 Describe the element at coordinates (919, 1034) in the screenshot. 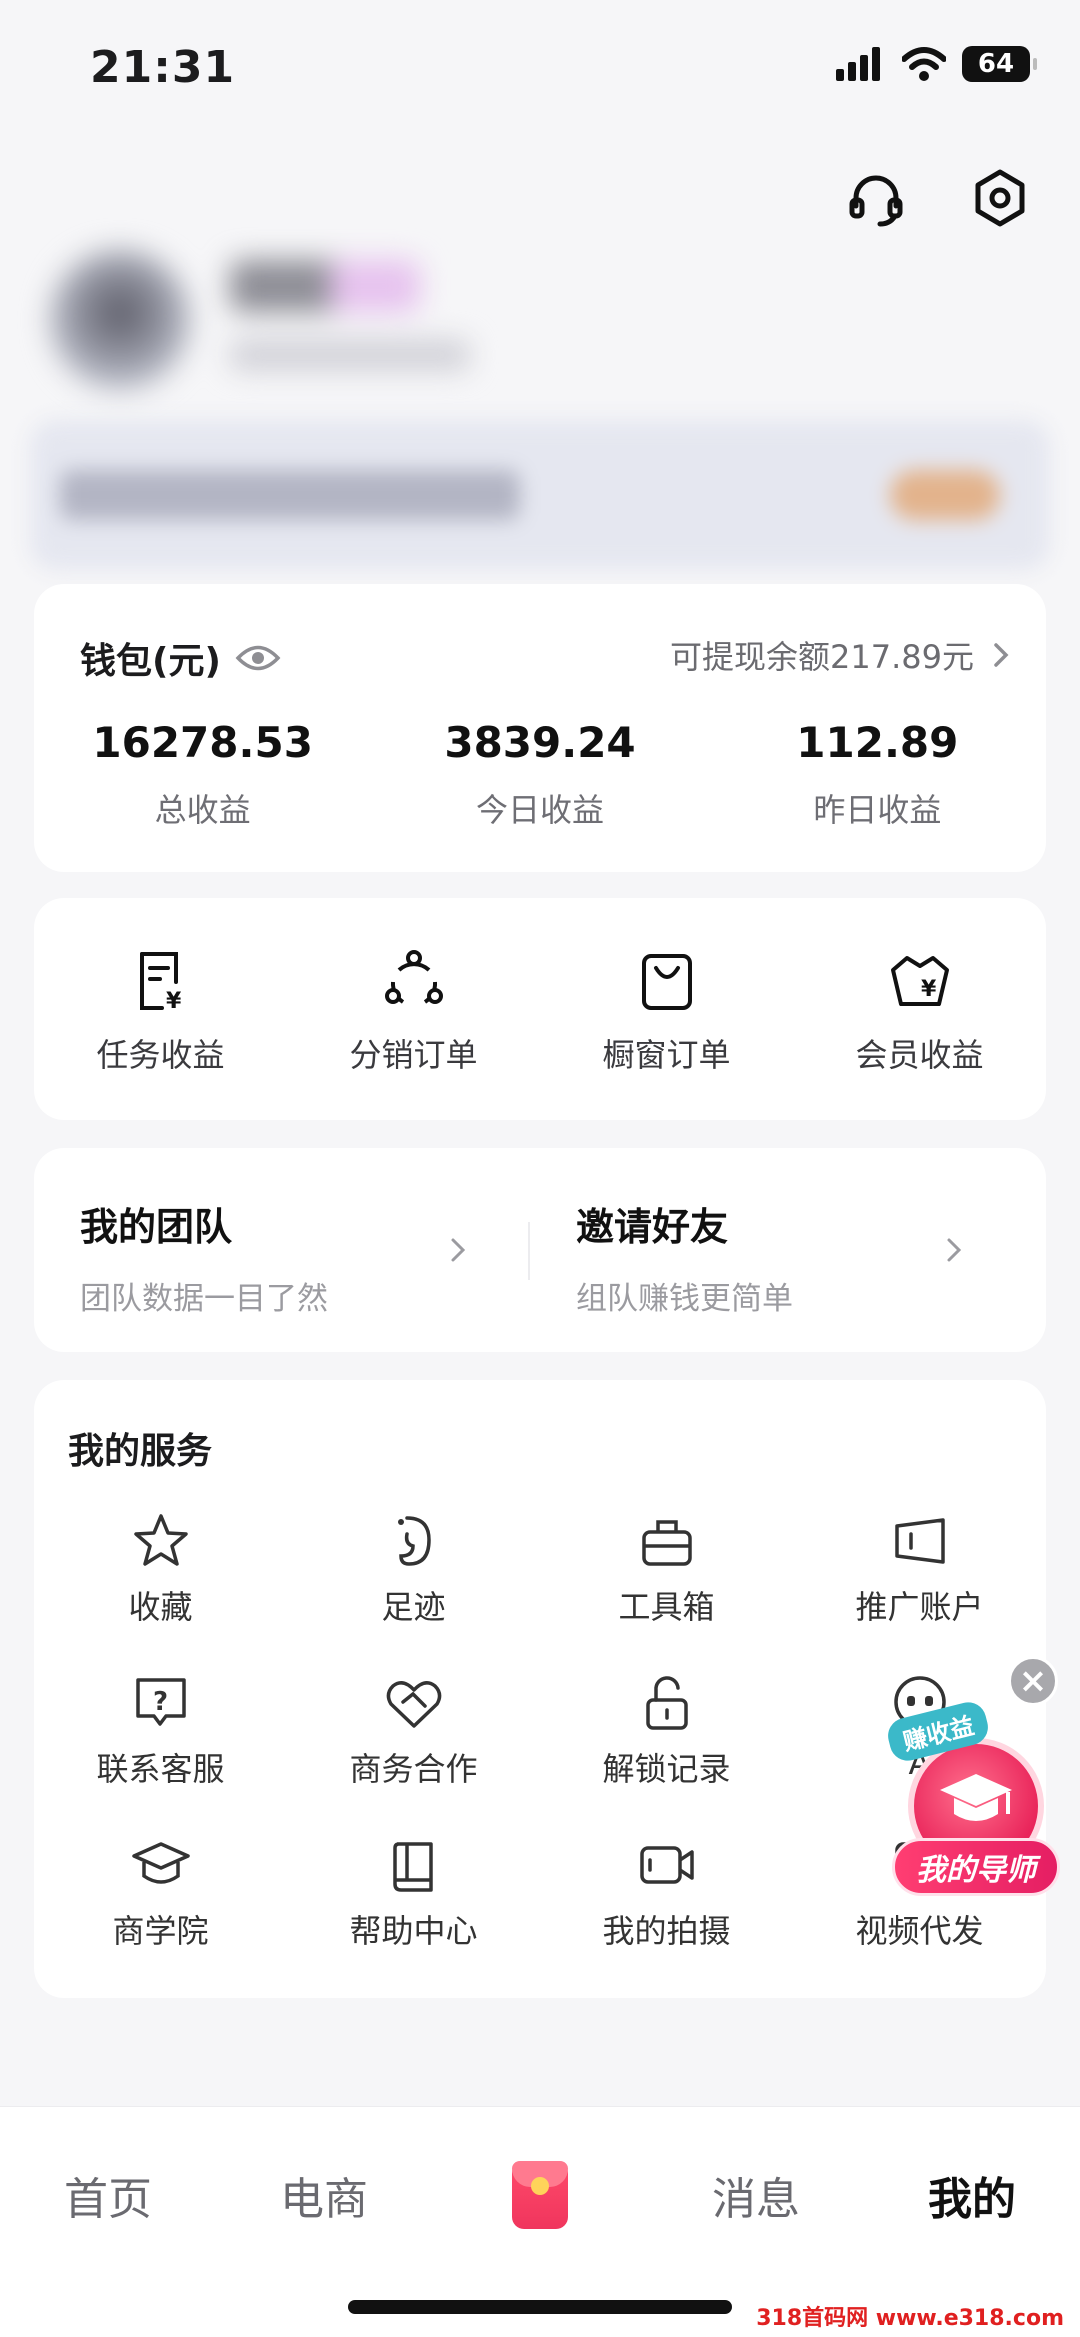

I see `order-vip-income: ¥ 会员收益` at that location.